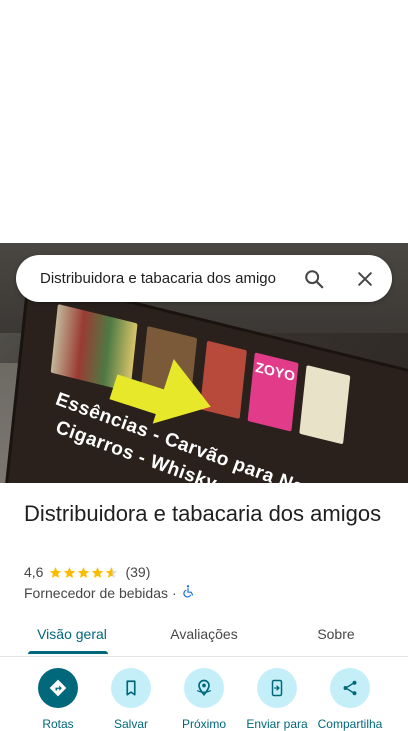 The height and width of the screenshot is (731, 408). I want to click on wheelchair-icon, so click(188, 592).